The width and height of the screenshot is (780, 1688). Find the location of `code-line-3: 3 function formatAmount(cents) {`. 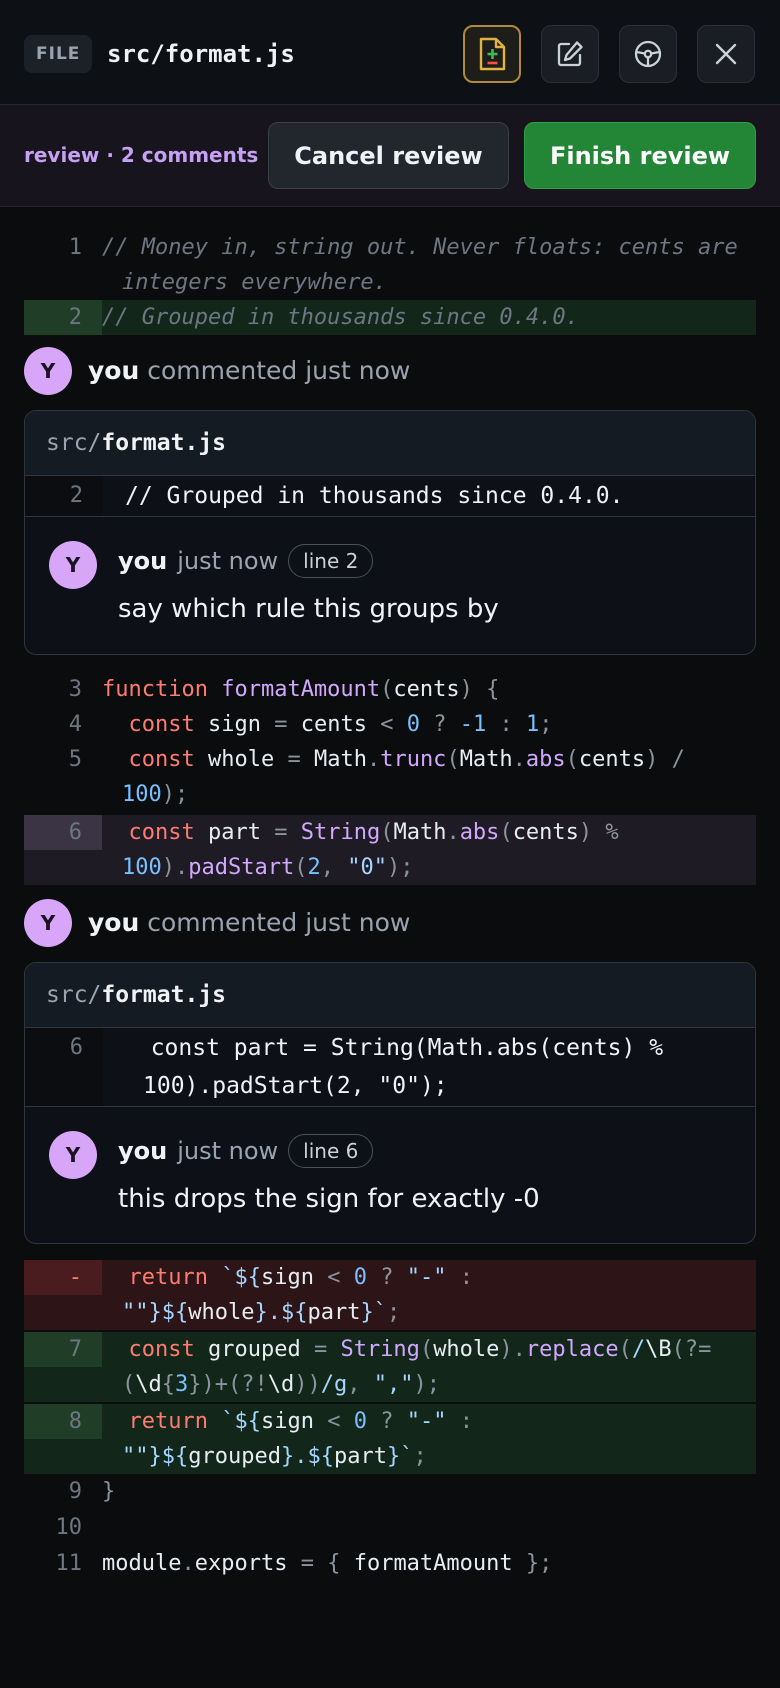

code-line-3: 3 function formatAmount(cents) { is located at coordinates (390, 689).